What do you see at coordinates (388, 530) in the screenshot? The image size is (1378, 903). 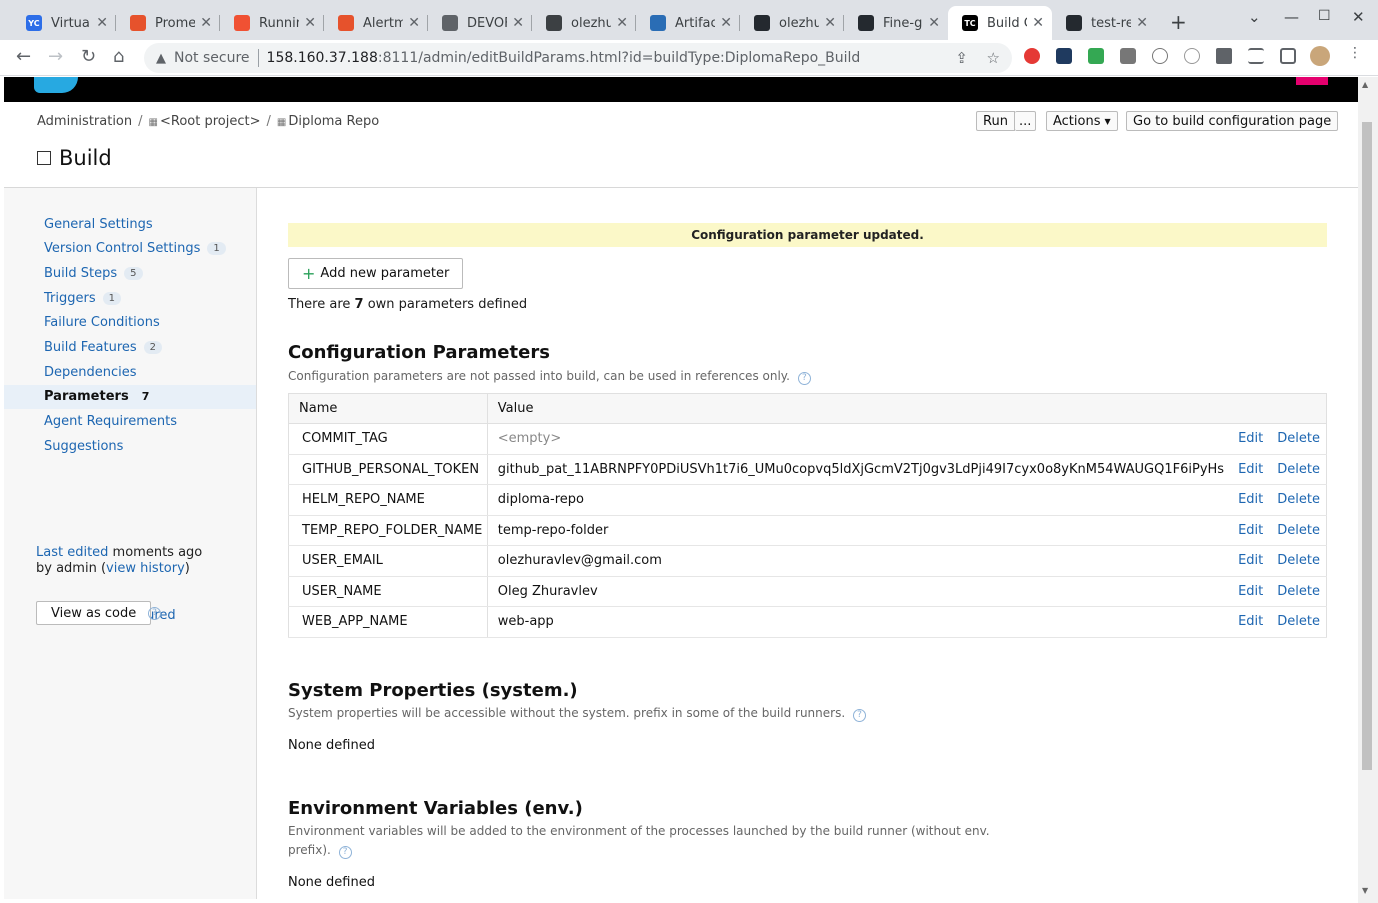 I see `param-name: TEMP_REPO_FOLDER_NAME` at bounding box center [388, 530].